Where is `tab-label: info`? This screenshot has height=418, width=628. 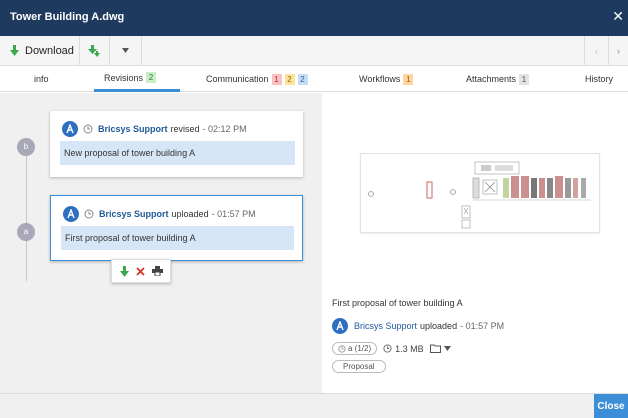
tab-label: info is located at coordinates (41, 79).